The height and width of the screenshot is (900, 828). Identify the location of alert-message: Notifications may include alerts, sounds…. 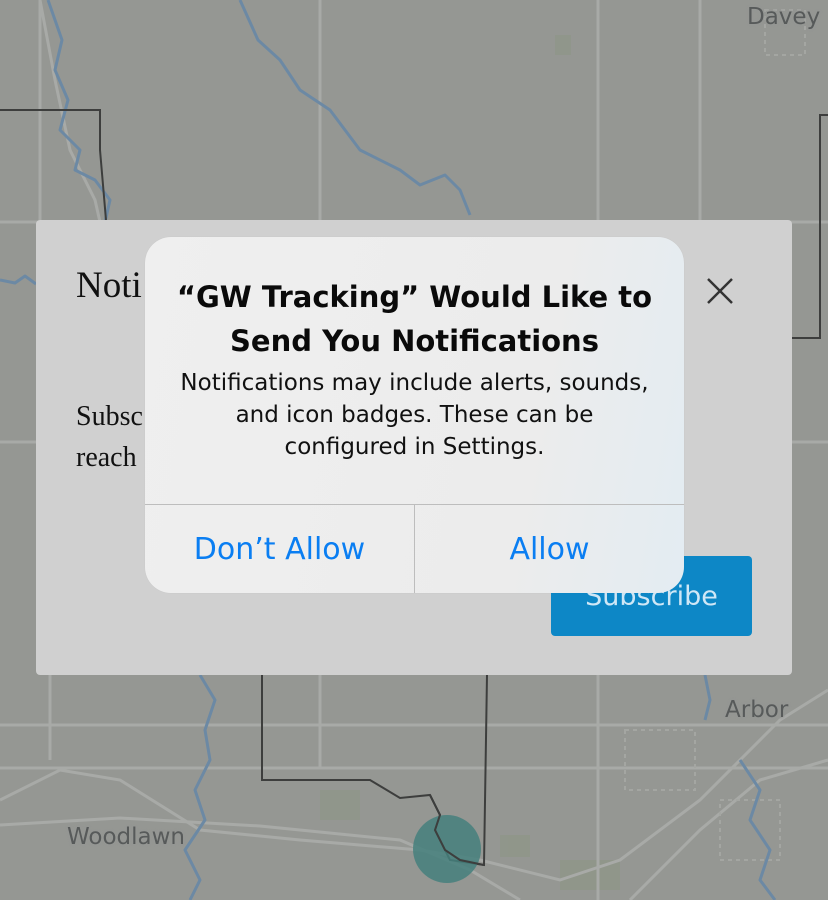
(414, 415).